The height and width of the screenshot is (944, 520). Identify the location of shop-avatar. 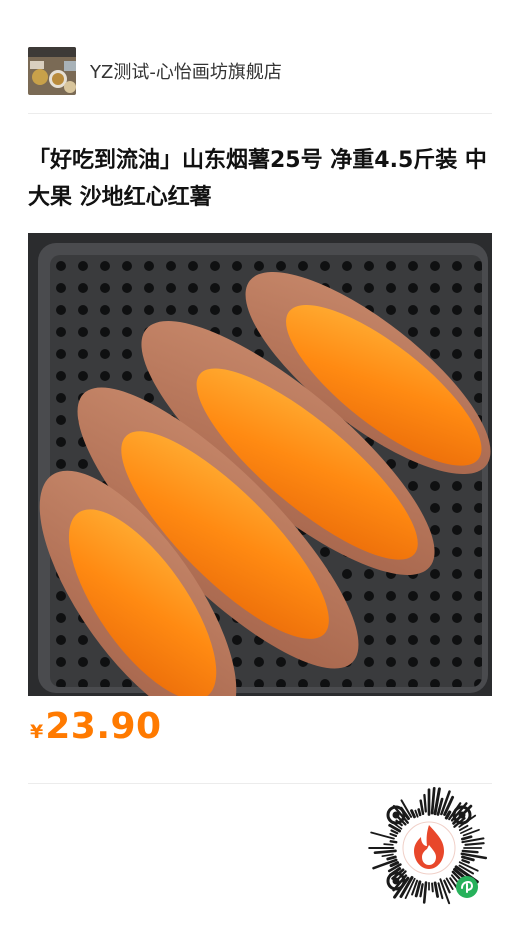
(52, 71).